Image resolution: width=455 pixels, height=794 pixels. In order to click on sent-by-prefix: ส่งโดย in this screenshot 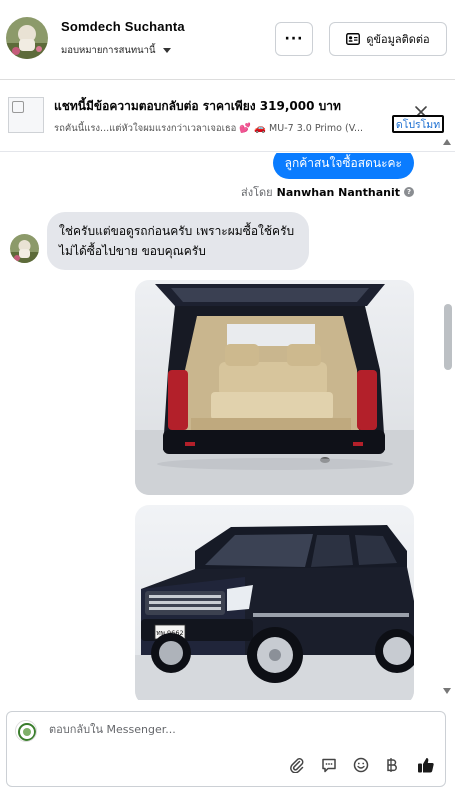, I will do `click(257, 192)`.